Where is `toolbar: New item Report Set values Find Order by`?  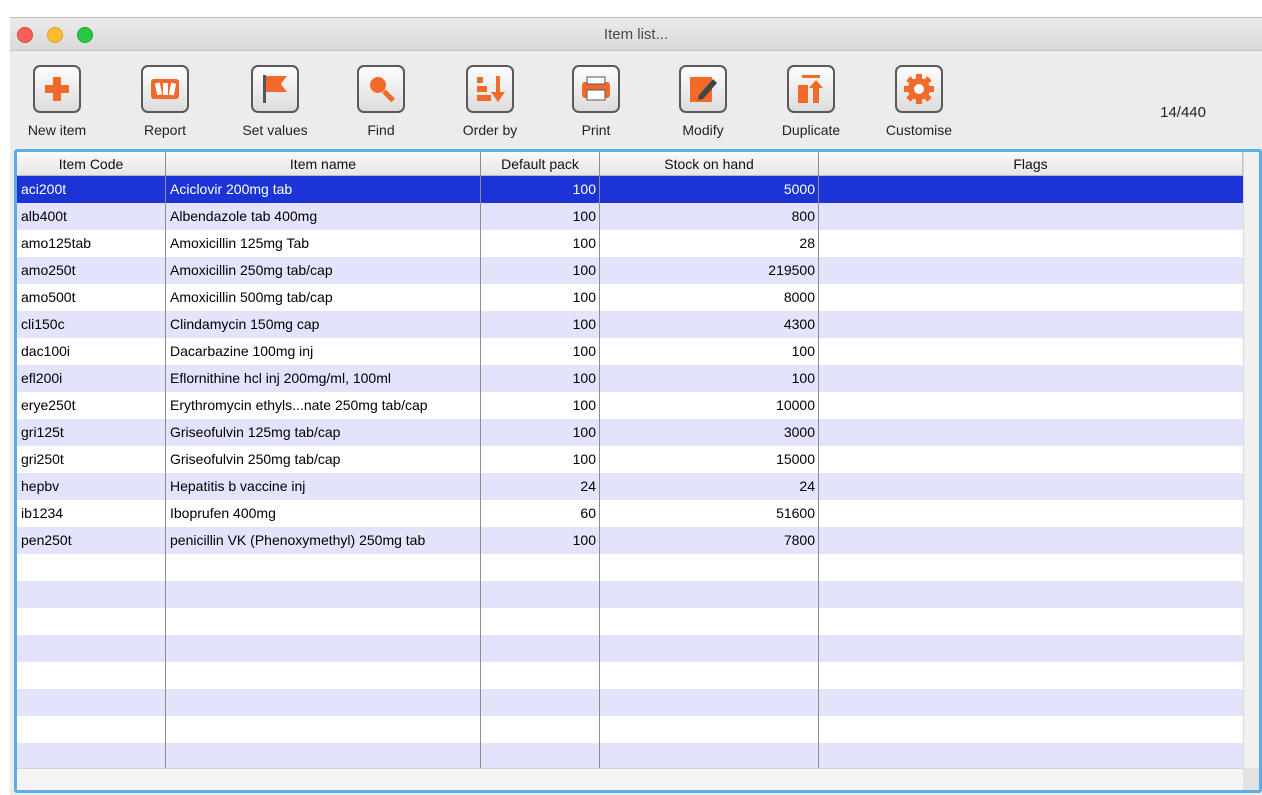
toolbar: New item Report Set values Find Order by is located at coordinates (636, 99).